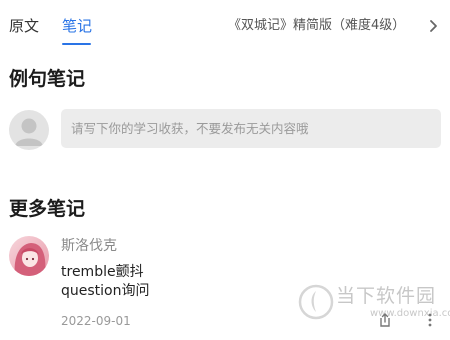 The width and height of the screenshot is (450, 340). I want to click on note-input, so click(251, 128).